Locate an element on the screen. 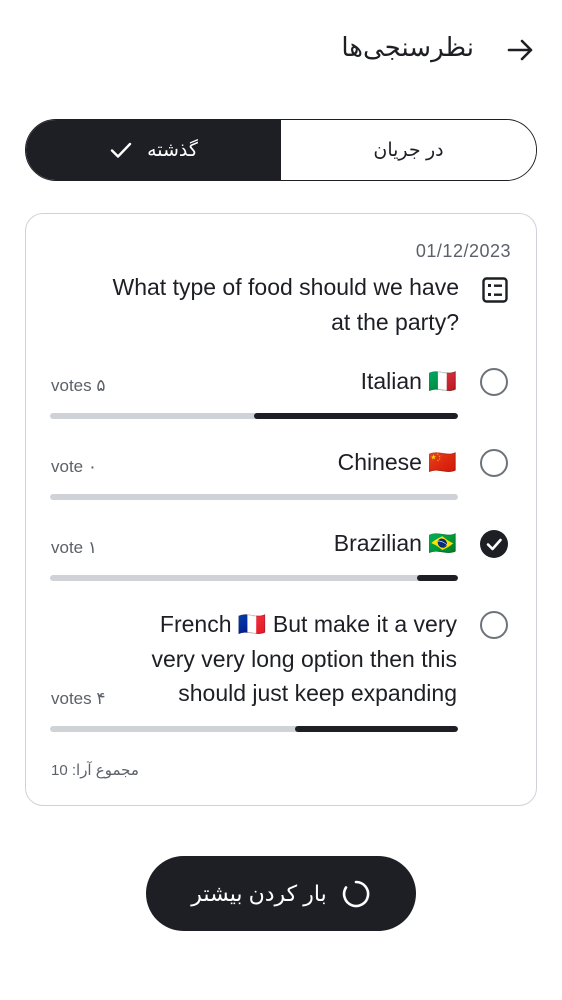 The height and width of the screenshot is (1000, 562). option-label: Brazilian 🇧🇷 is located at coordinates (395, 543).